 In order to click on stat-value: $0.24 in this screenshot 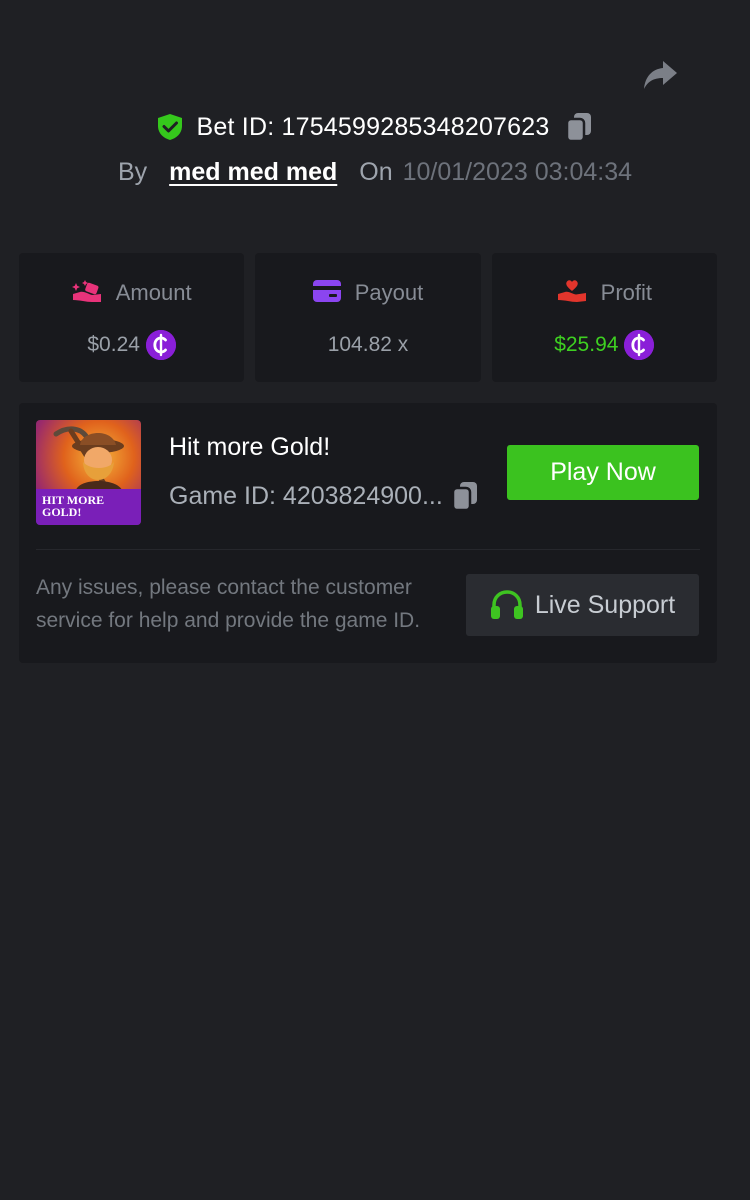, I will do `click(113, 344)`.